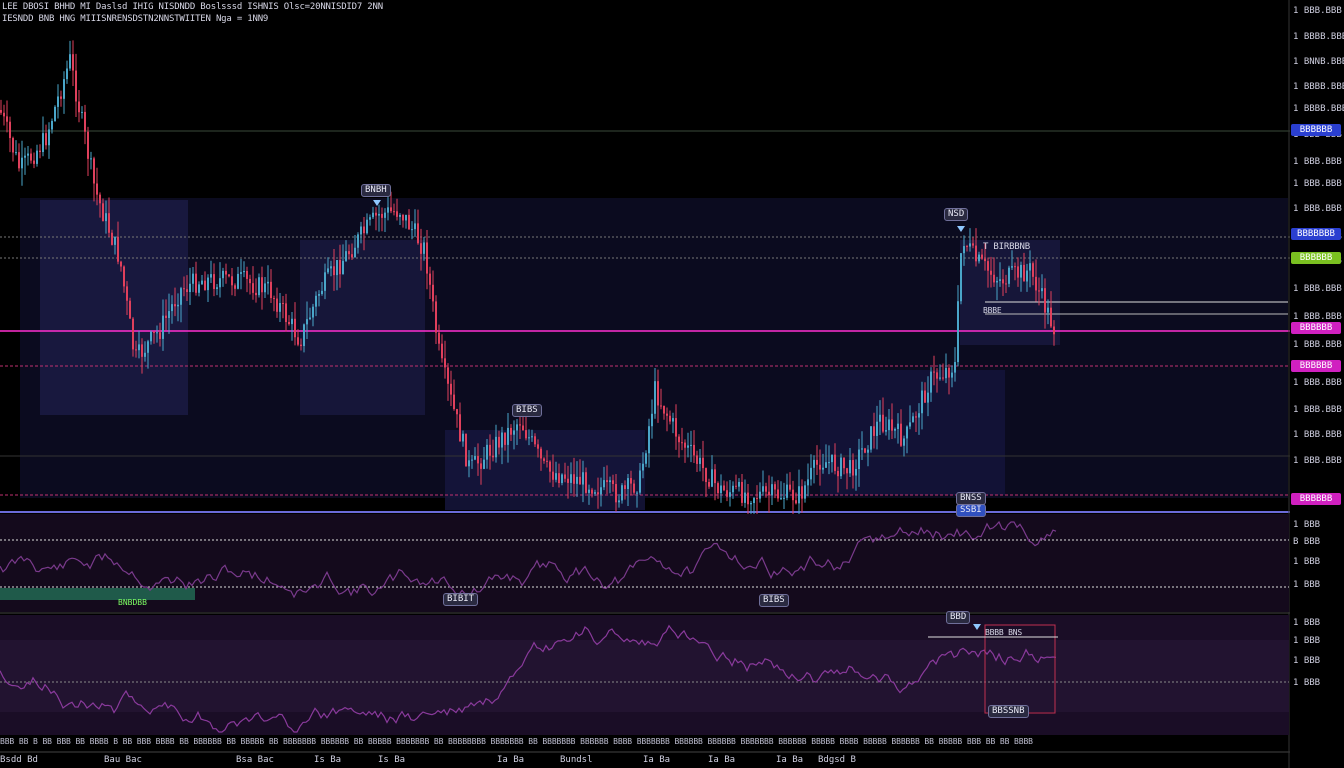 Image resolution: width=1344 pixels, height=768 pixels. What do you see at coordinates (123, 760) in the screenshot?
I see `time-axis-label: Bau Bac` at bounding box center [123, 760].